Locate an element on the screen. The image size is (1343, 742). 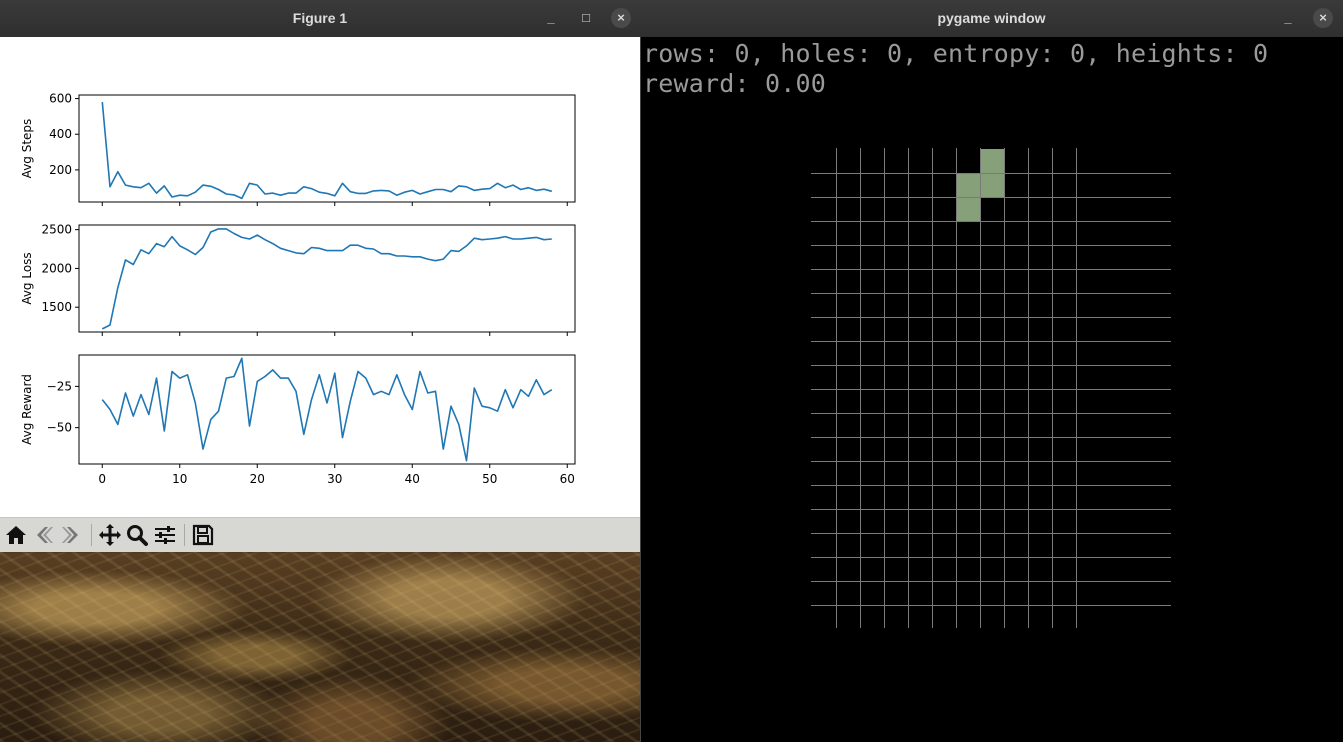
home-button is located at coordinates (16, 535).